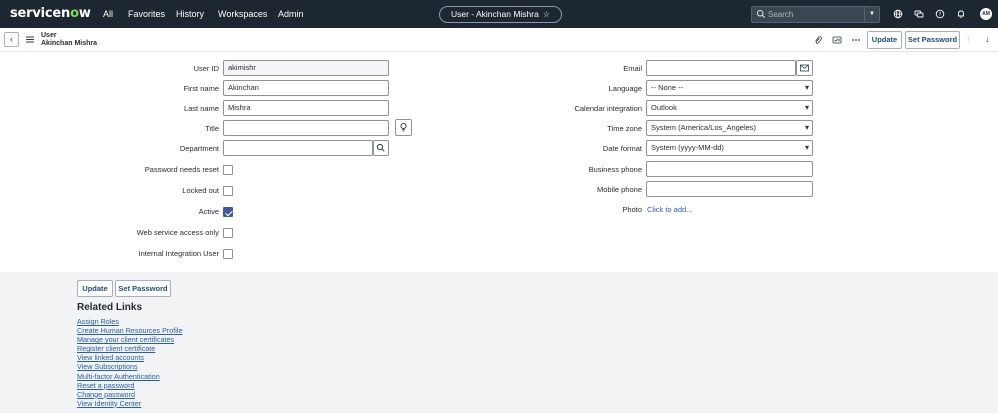 Image resolution: width=998 pixels, height=413 pixels. I want to click on paperclip-icon, so click(818, 40).